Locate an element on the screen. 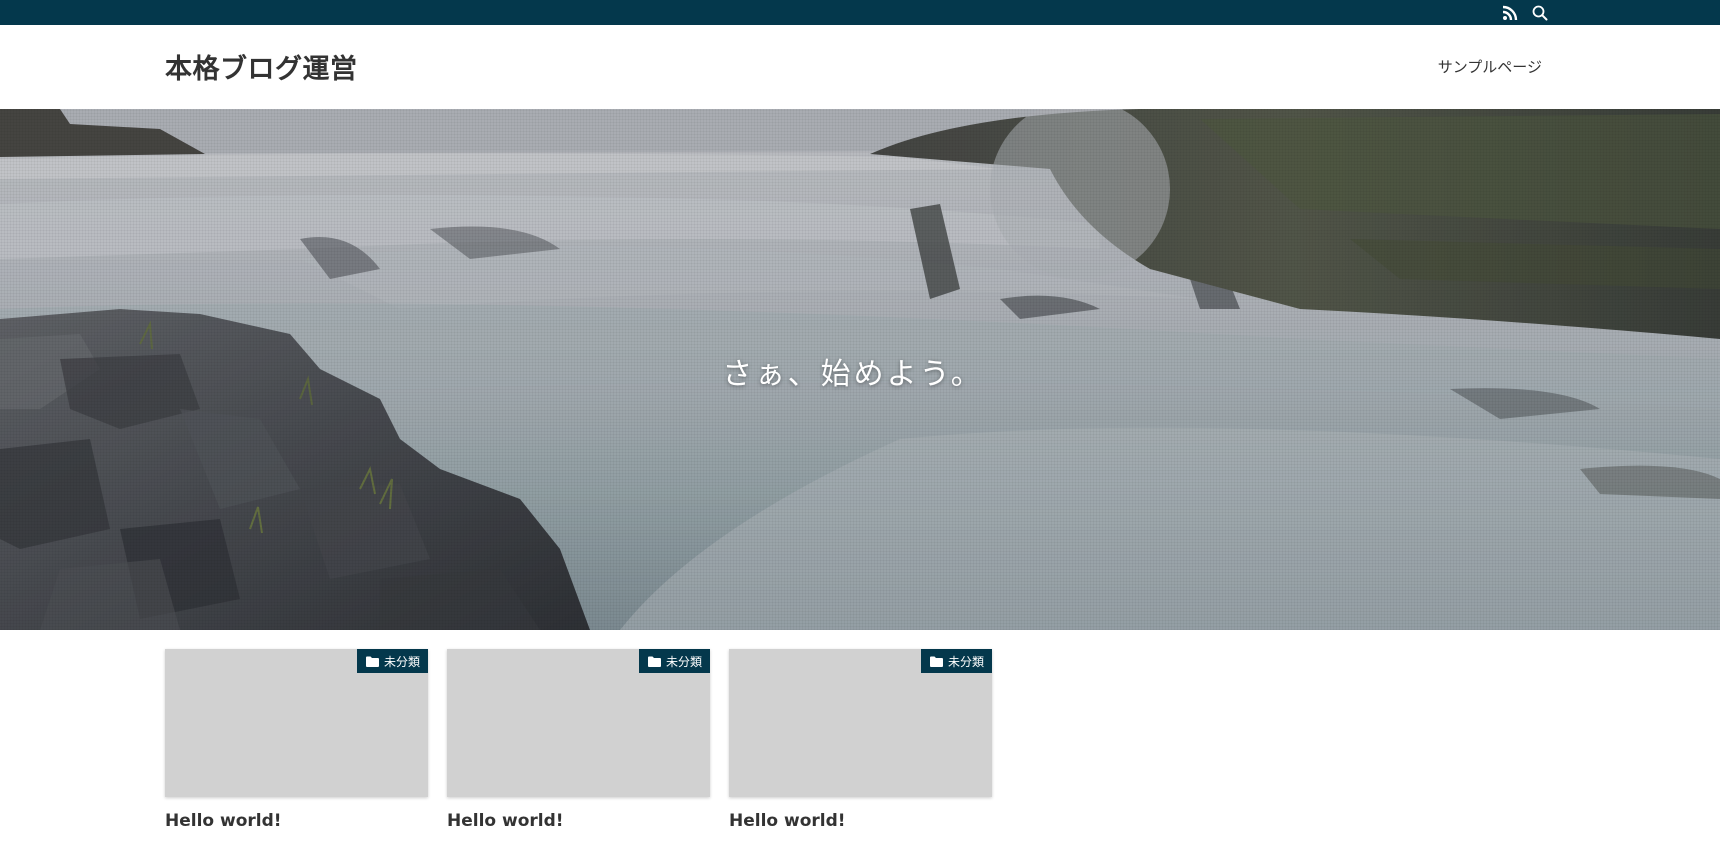 The width and height of the screenshot is (1720, 863). hero-catchphrase: さぁ、始めよう。 is located at coordinates (853, 374).